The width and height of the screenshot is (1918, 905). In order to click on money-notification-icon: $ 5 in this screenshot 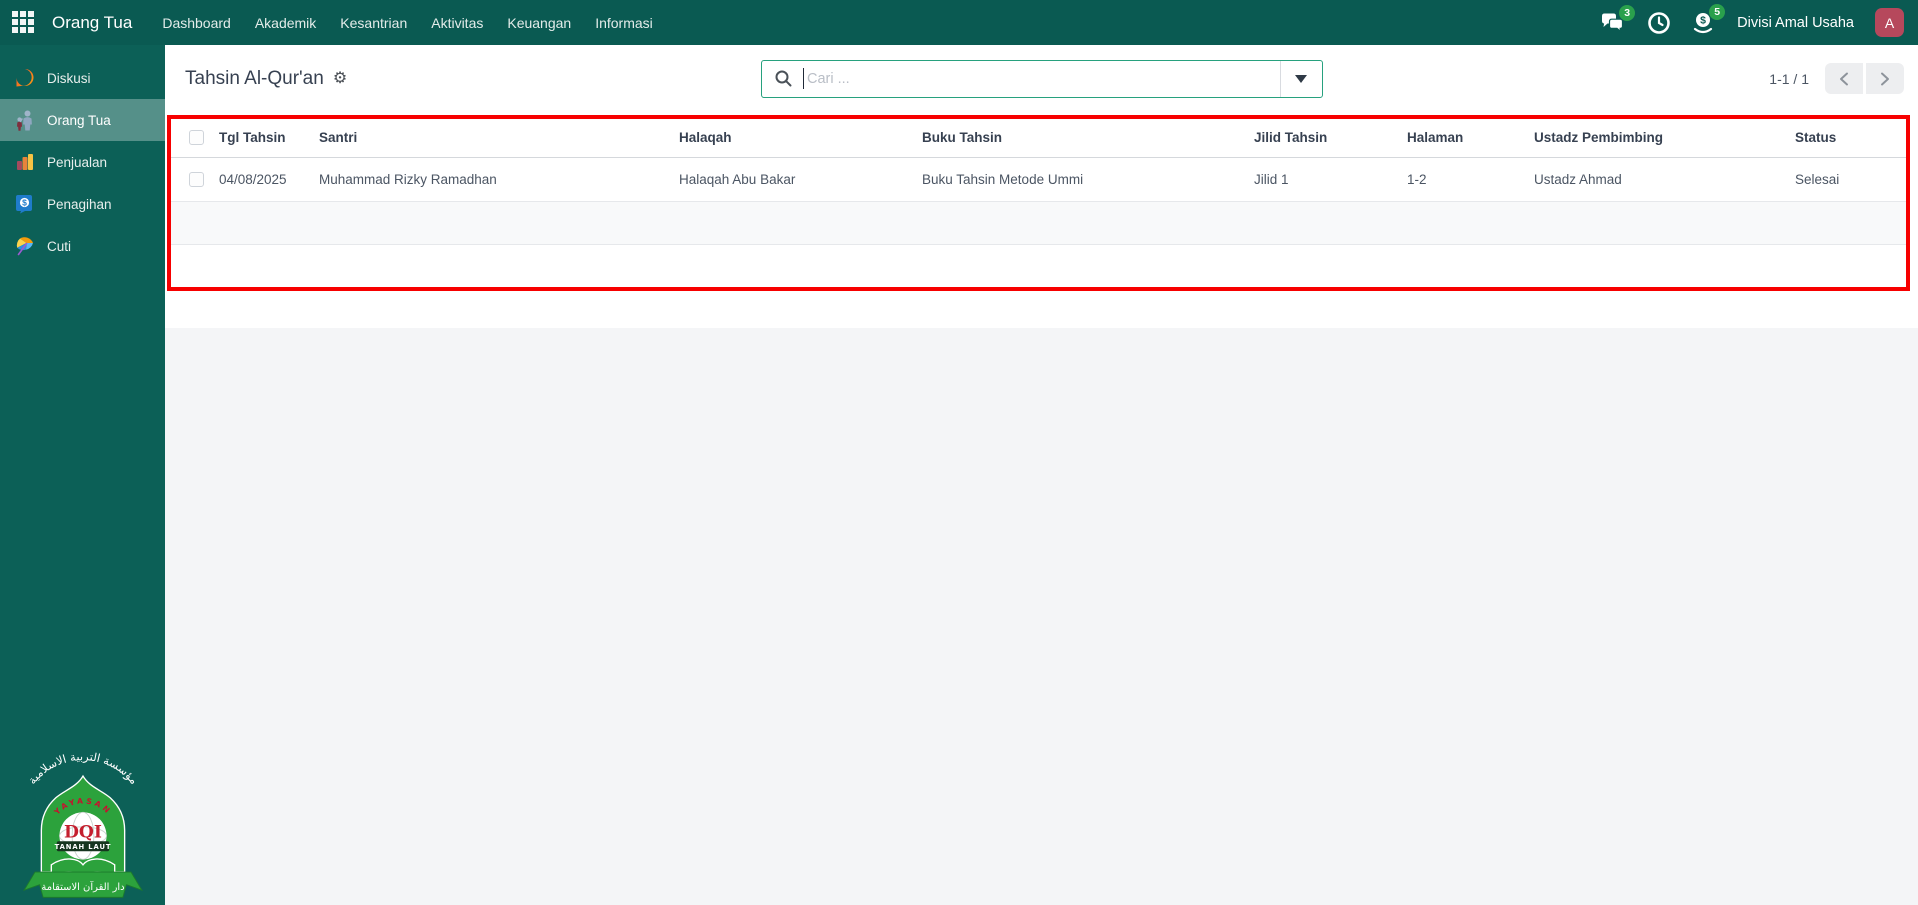, I will do `click(1709, 19)`.